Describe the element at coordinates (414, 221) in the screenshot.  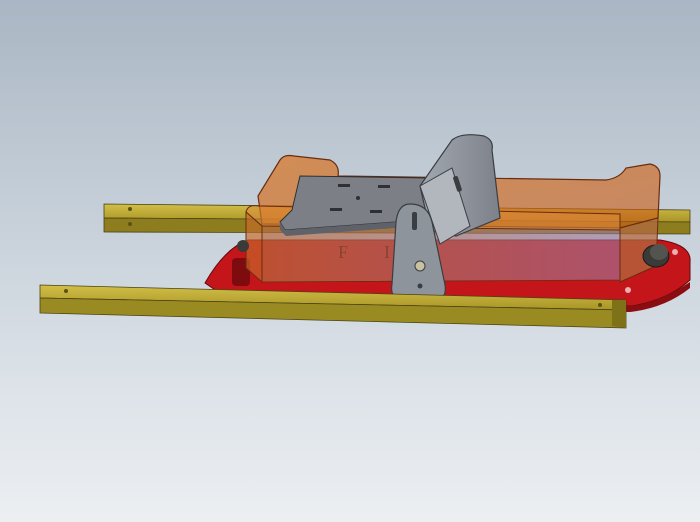
I see `bracket-slot` at that location.